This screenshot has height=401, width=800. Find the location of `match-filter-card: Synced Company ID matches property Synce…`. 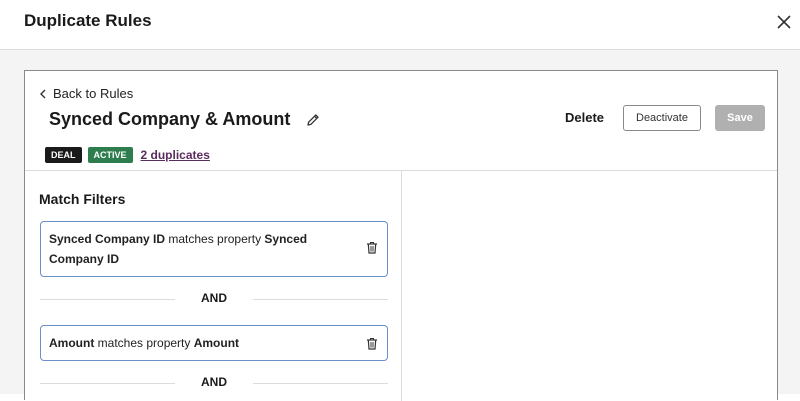

match-filter-card: Synced Company ID matches property Synce… is located at coordinates (214, 249).